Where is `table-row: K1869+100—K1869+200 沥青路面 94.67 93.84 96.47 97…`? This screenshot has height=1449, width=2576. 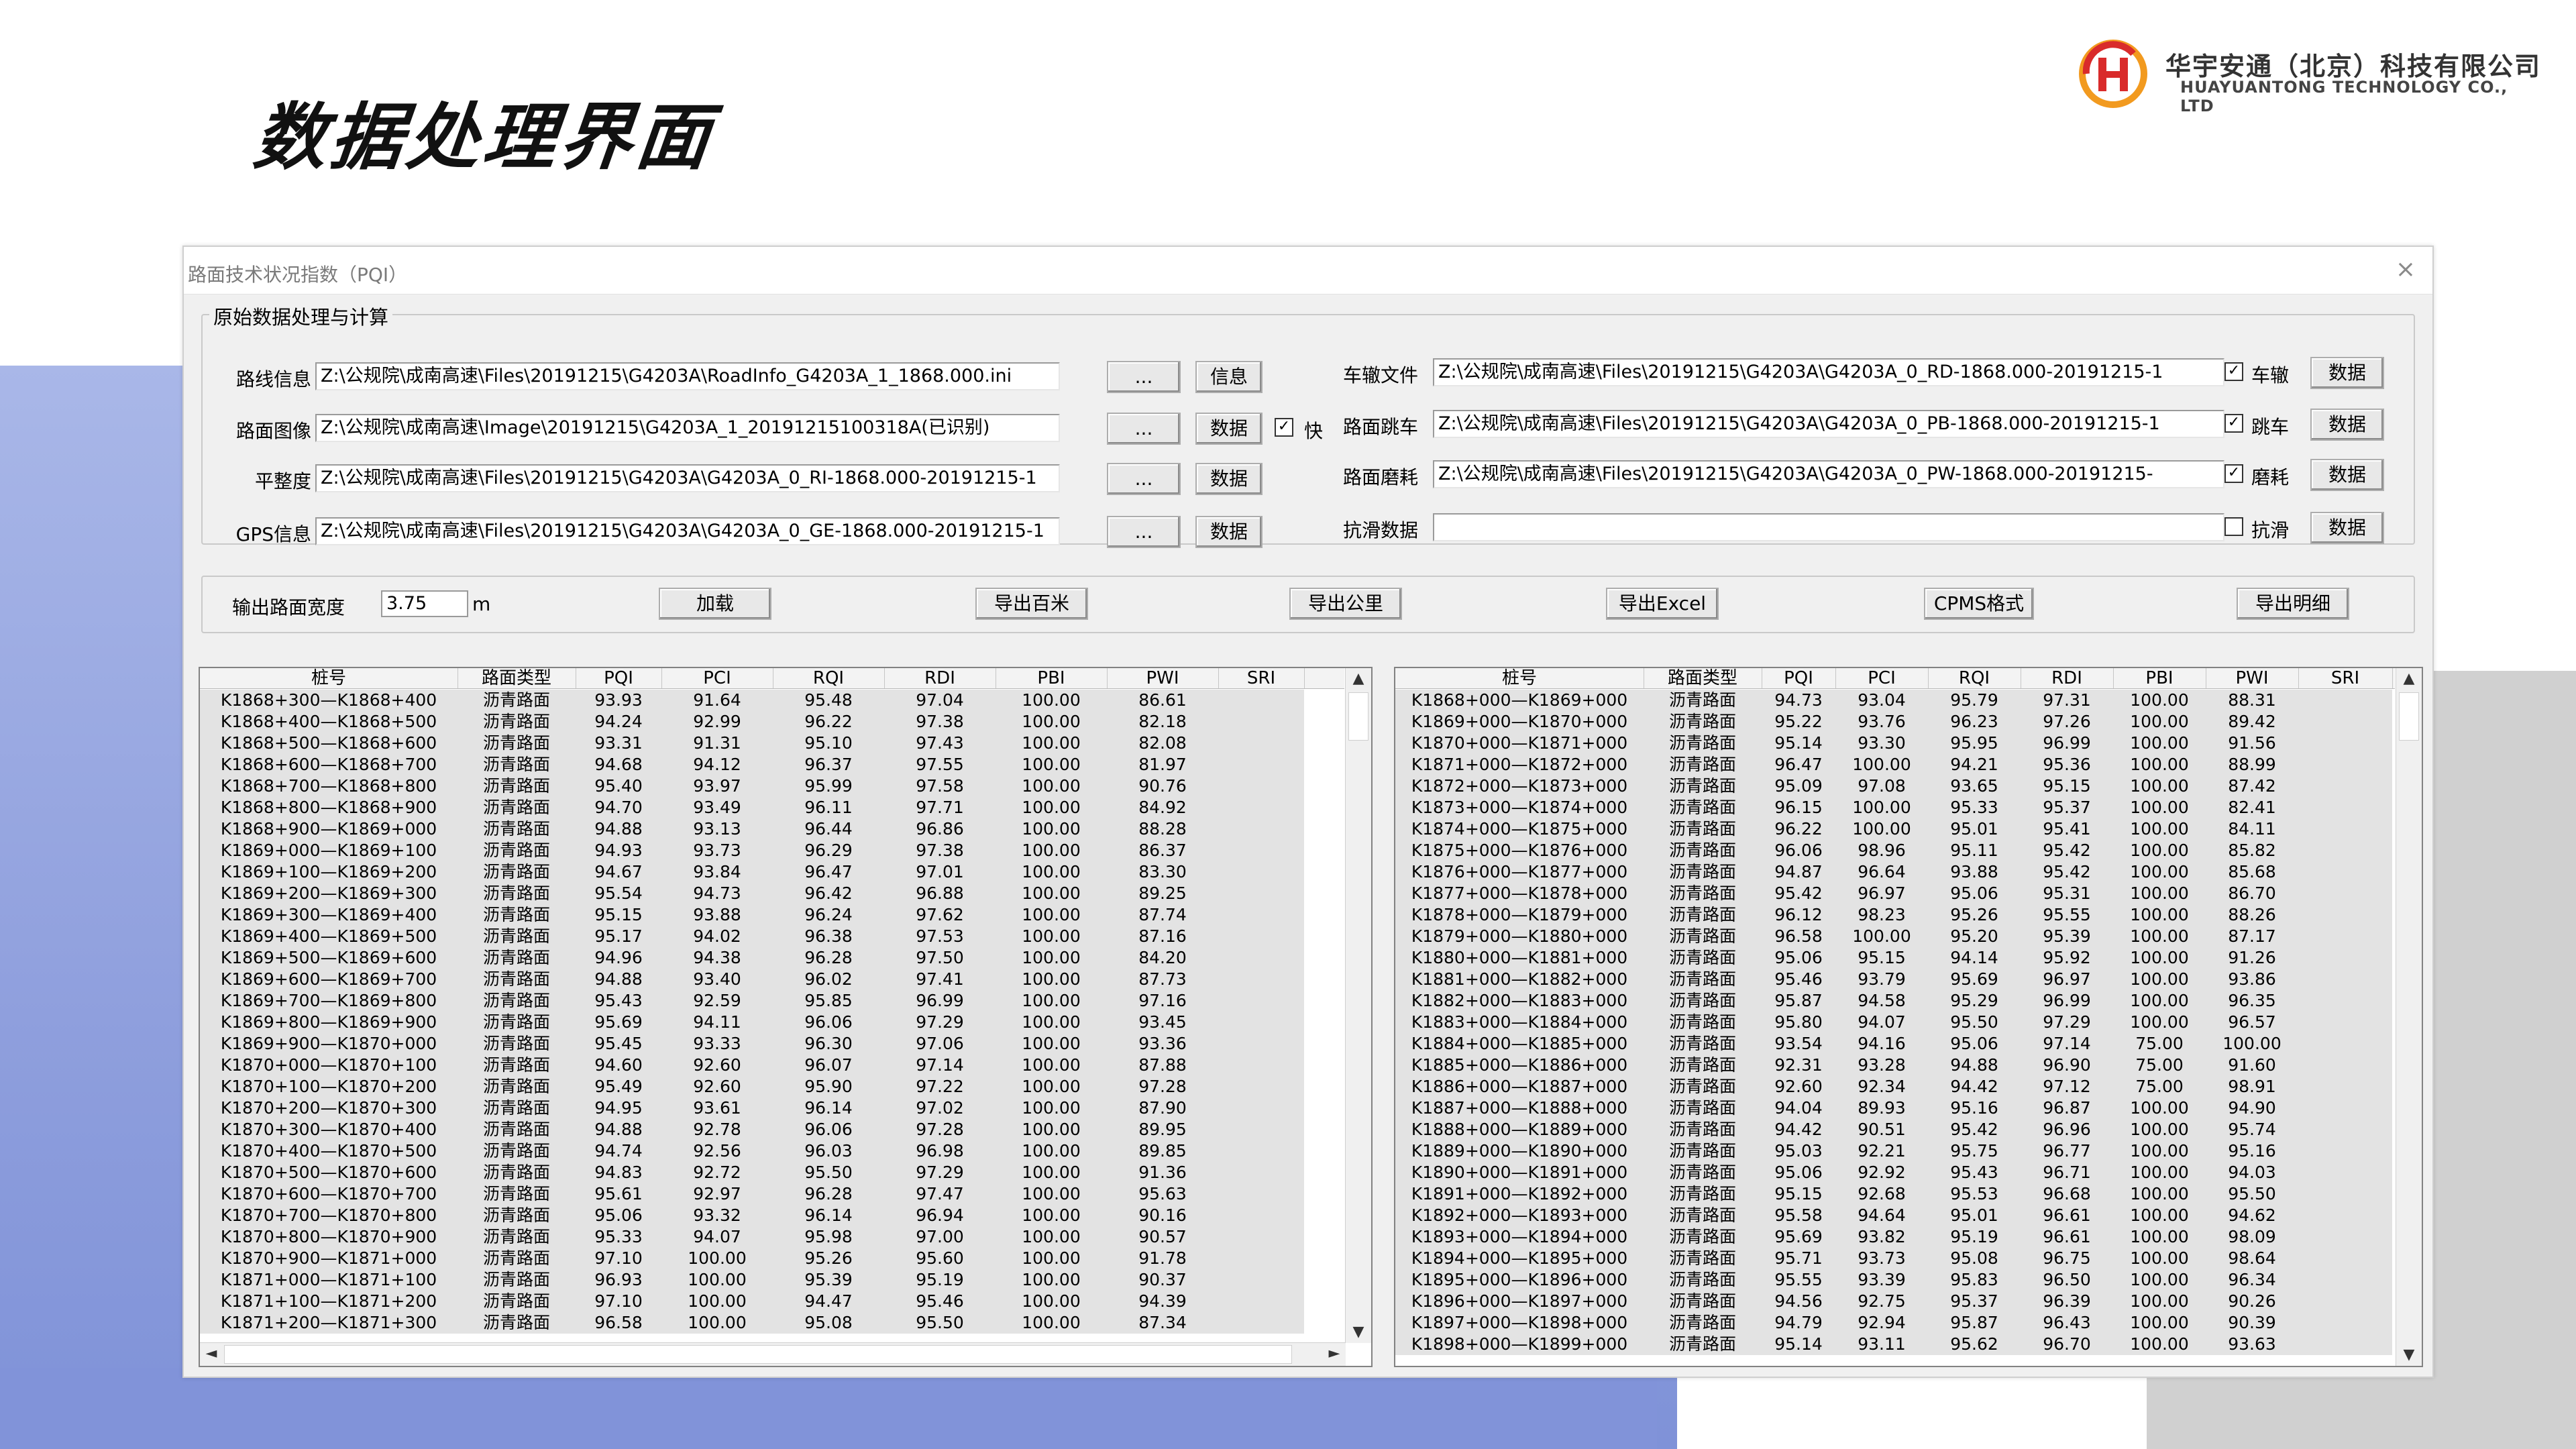 table-row: K1869+100—K1869+200 沥青路面 94.67 93.84 96.47 97… is located at coordinates (752, 872).